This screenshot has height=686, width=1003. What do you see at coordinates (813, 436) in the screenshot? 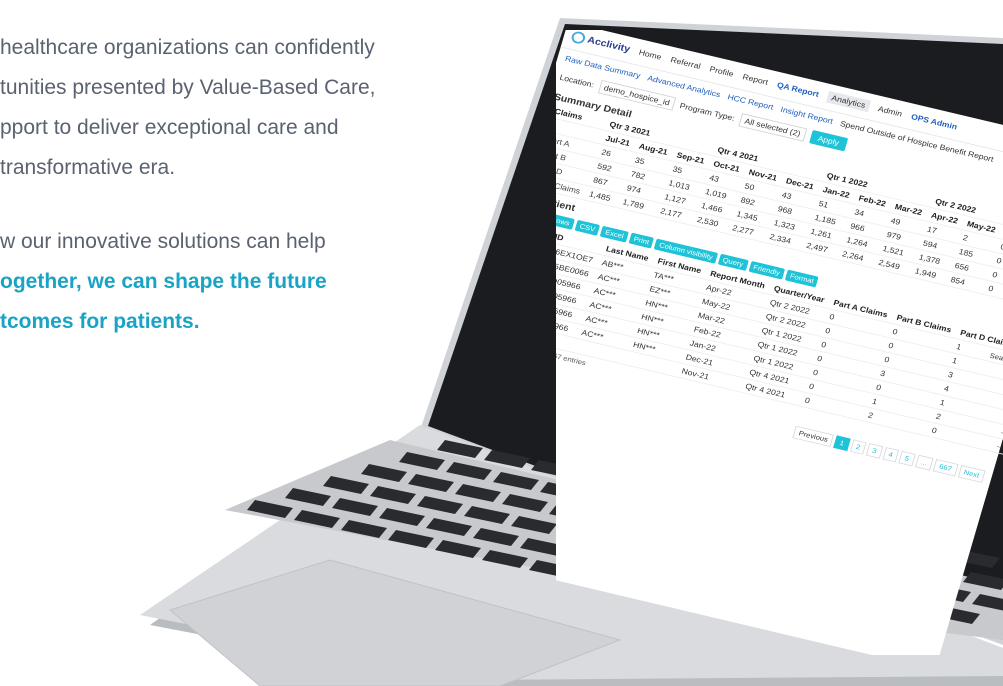
I see `pager-previous: Previous` at bounding box center [813, 436].